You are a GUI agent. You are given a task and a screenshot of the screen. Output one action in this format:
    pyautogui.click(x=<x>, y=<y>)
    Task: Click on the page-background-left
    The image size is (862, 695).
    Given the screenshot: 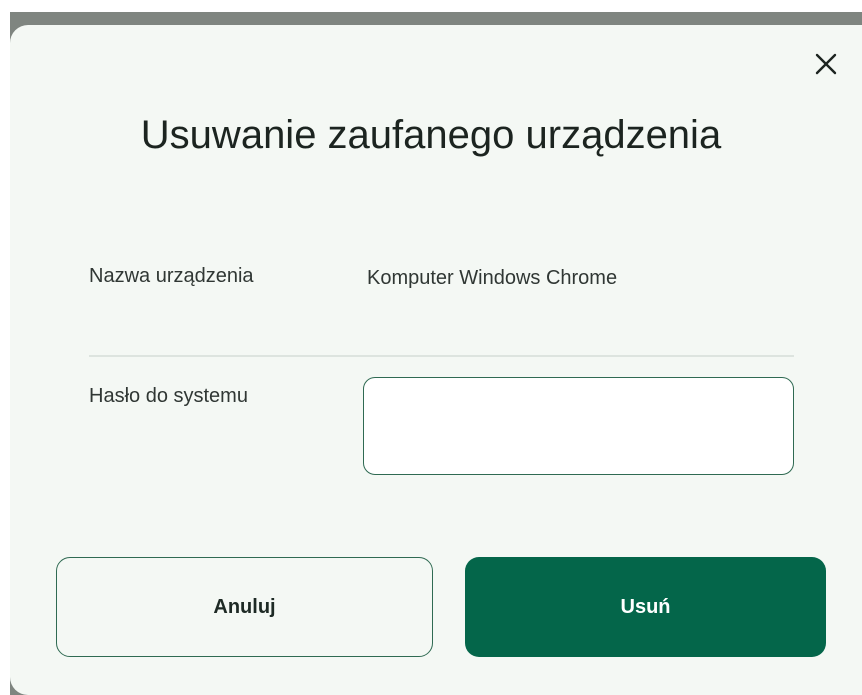 What is the action you would take?
    pyautogui.click(x=5, y=347)
    